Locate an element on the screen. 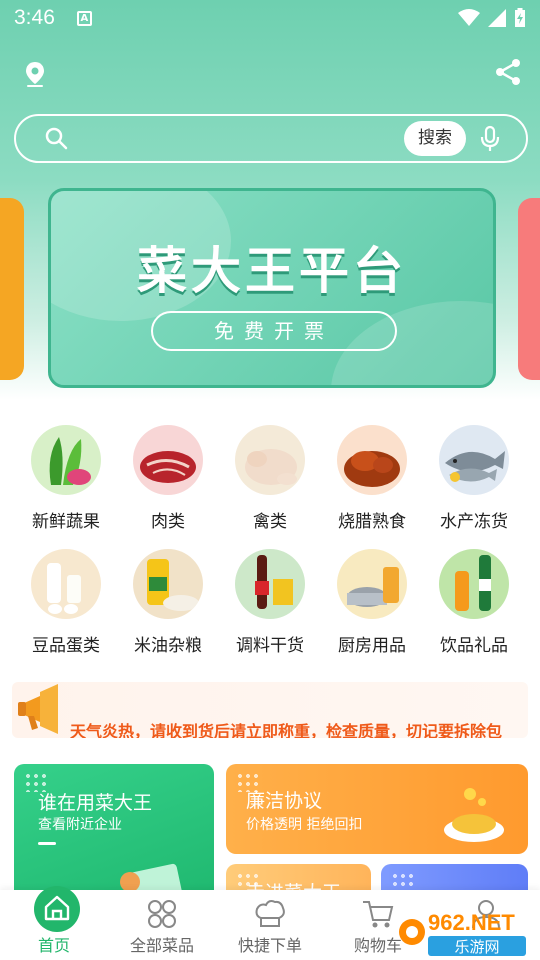 The image size is (540, 960). category-label: 米油杂粮 is located at coordinates (168, 646).